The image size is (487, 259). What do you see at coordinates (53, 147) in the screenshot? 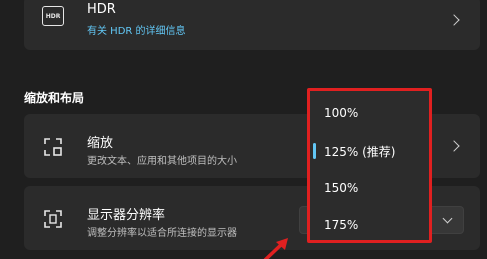
I see `scale-icon` at bounding box center [53, 147].